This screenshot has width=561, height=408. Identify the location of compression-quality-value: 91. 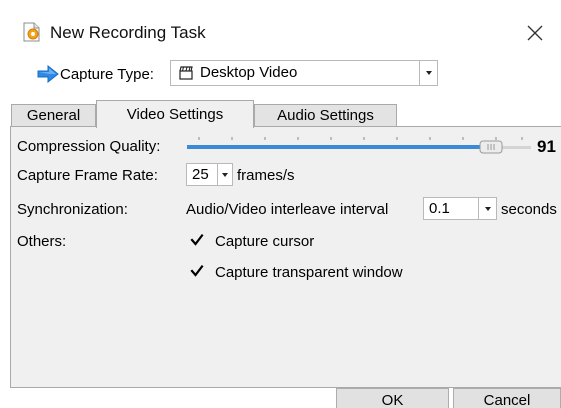
(546, 146).